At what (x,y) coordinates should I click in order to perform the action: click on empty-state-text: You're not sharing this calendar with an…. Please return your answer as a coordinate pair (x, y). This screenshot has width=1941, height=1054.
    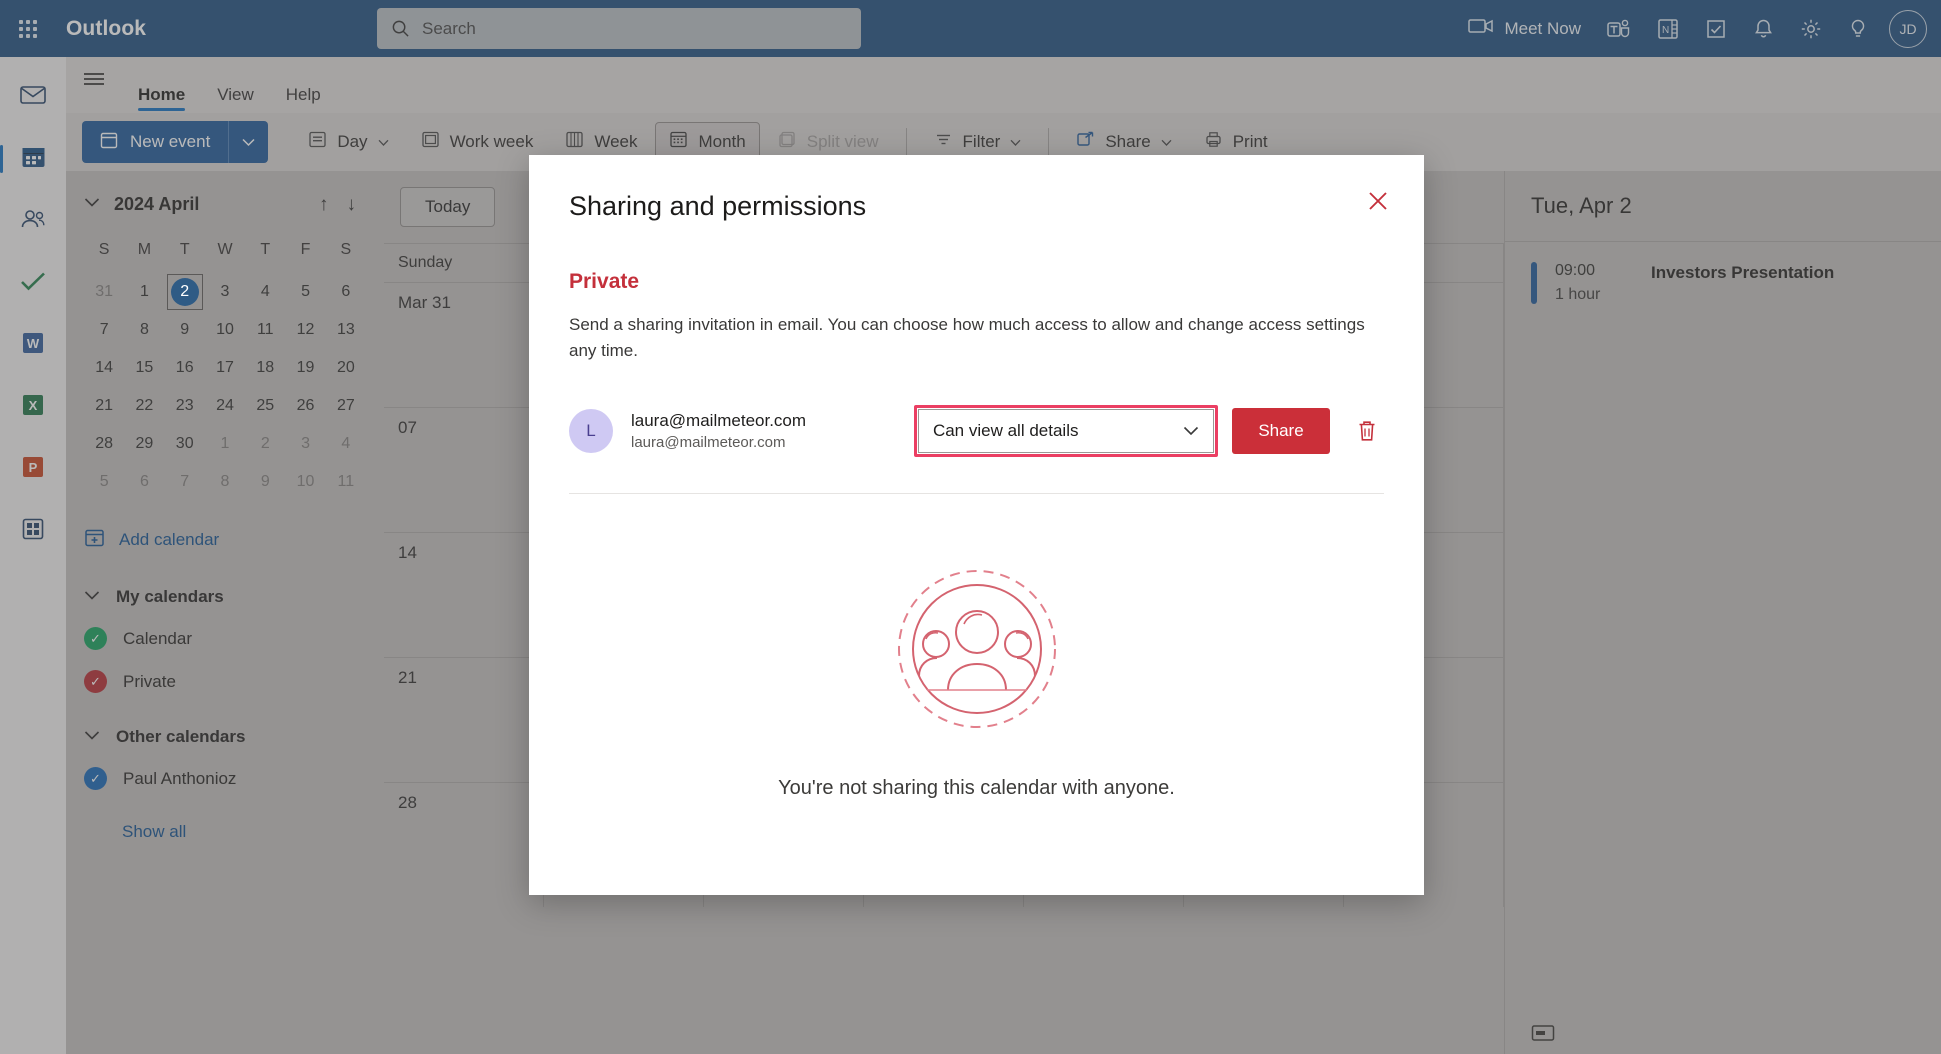
    Looking at the image, I should click on (976, 787).